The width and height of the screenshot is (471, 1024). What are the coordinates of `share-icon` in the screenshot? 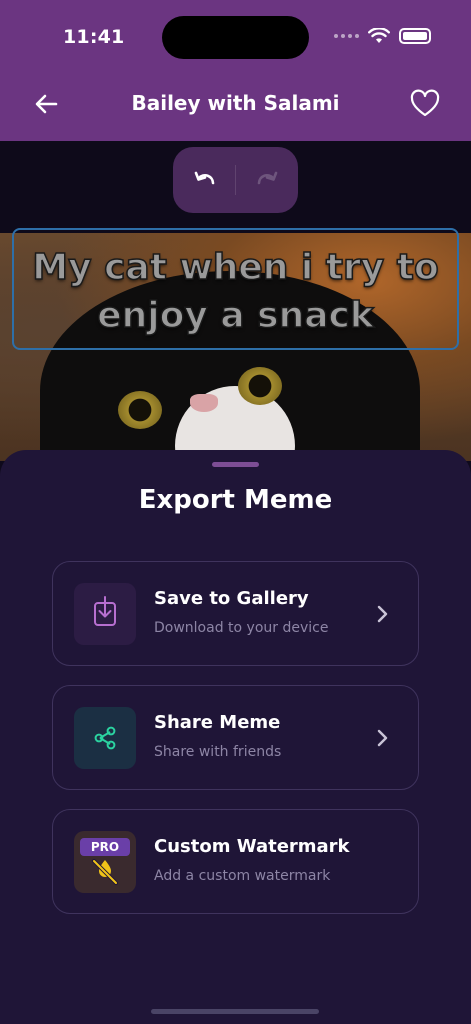 It's located at (105, 738).